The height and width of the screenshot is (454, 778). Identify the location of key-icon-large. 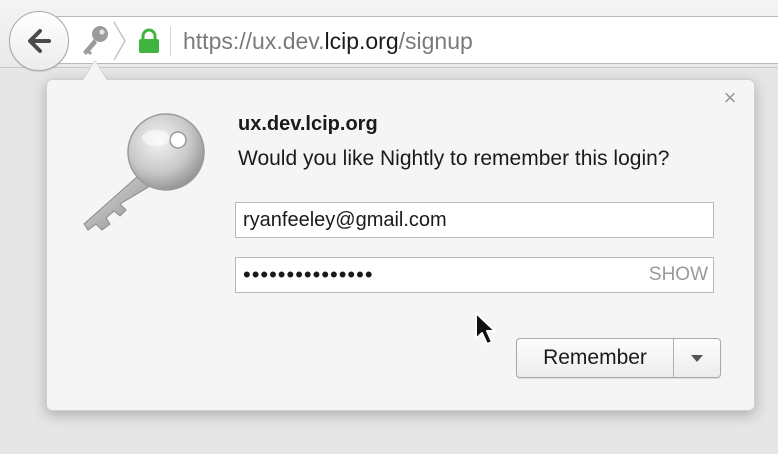
(144, 172).